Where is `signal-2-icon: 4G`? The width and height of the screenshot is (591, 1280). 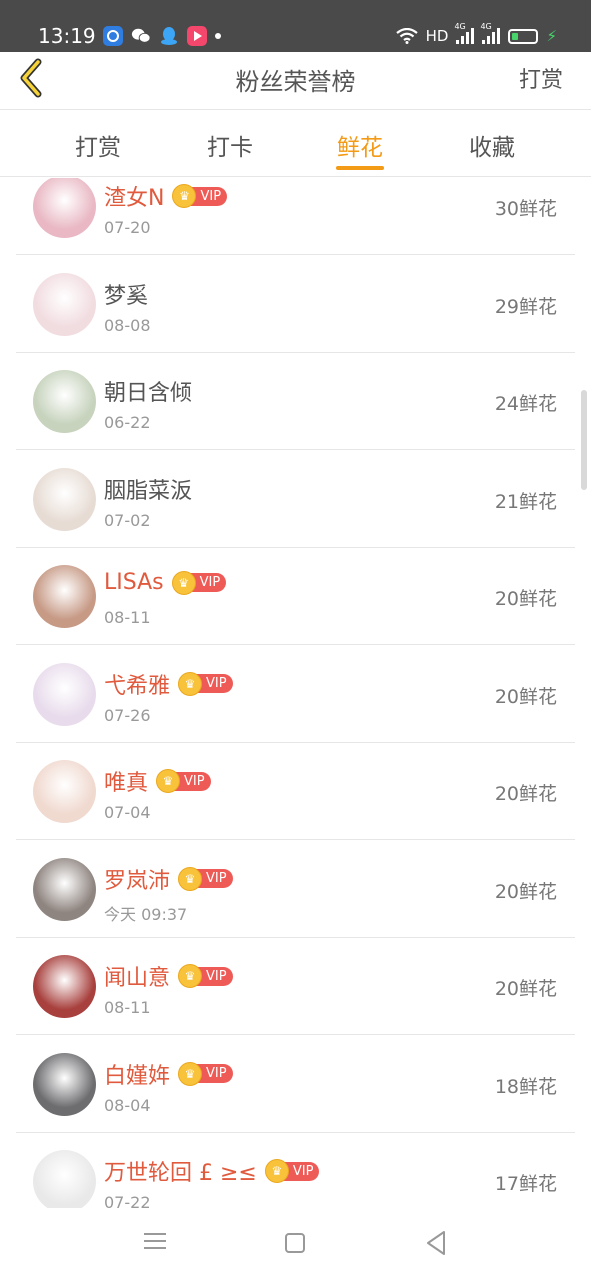 signal-2-icon: 4G is located at coordinates (490, 33).